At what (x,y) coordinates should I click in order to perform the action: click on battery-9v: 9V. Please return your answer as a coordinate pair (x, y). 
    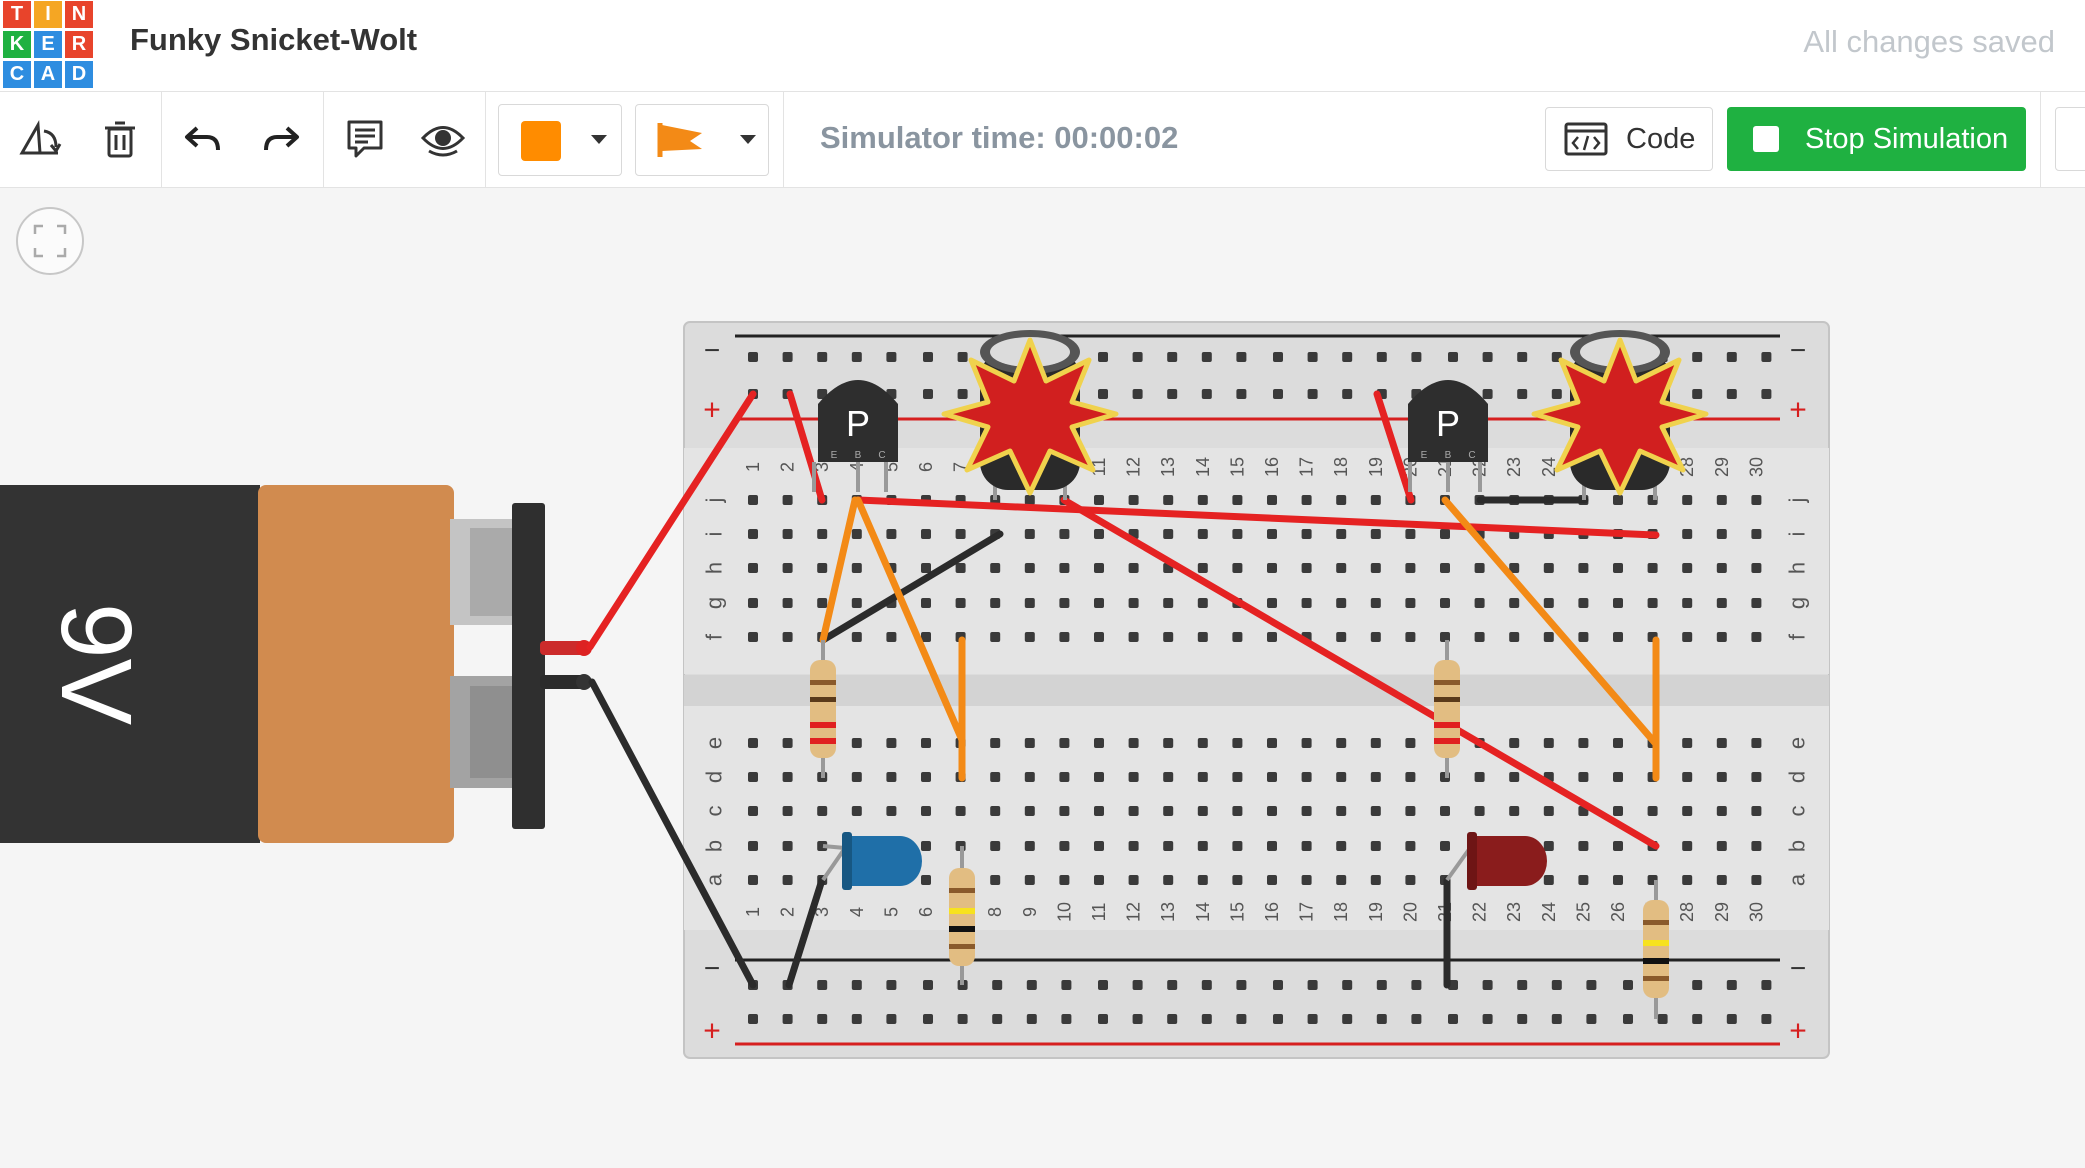
    Looking at the image, I should click on (296, 664).